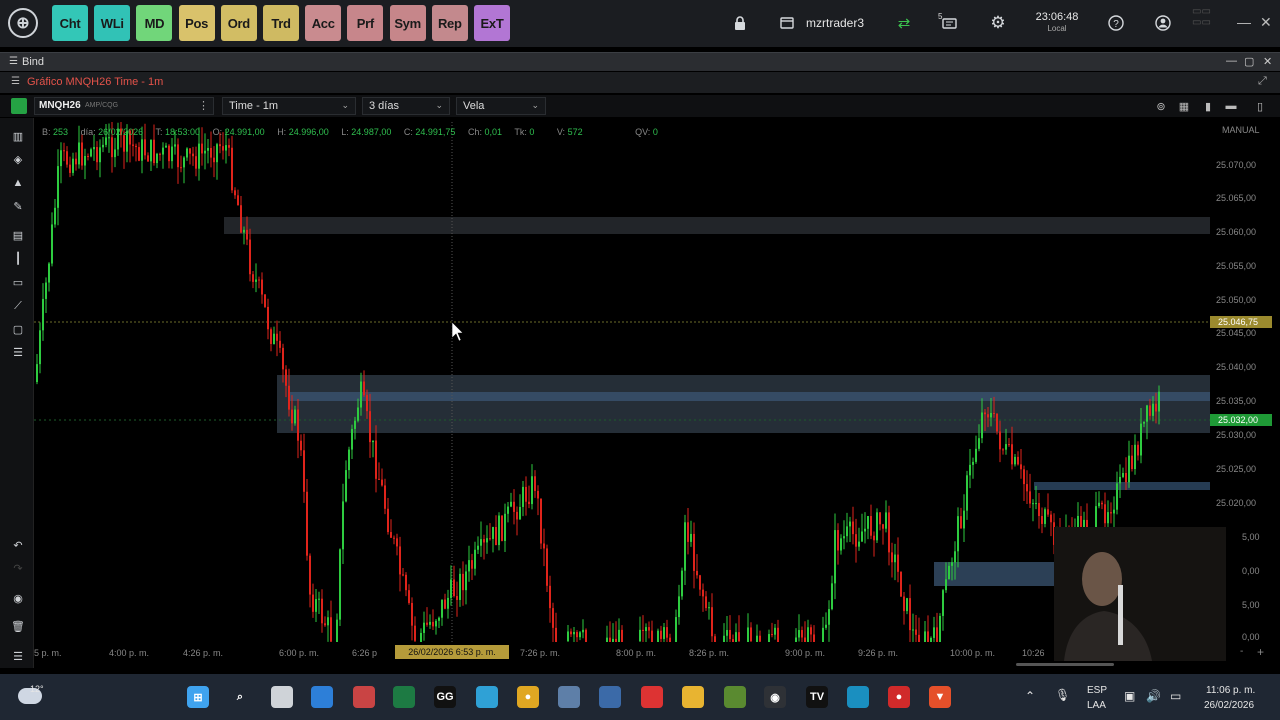 This screenshot has width=1280, height=720. Describe the element at coordinates (445, 697) in the screenshot. I see `gg-app-icon: GG` at that location.